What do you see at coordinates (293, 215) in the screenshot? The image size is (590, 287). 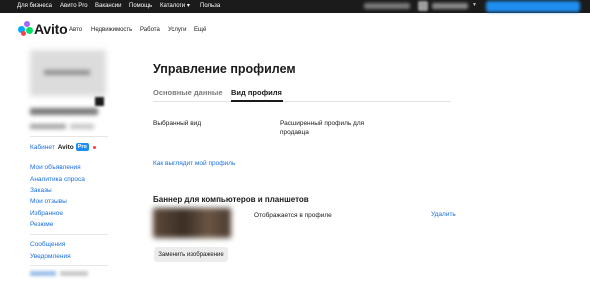 I see `banner-status: Отображается в профиле` at bounding box center [293, 215].